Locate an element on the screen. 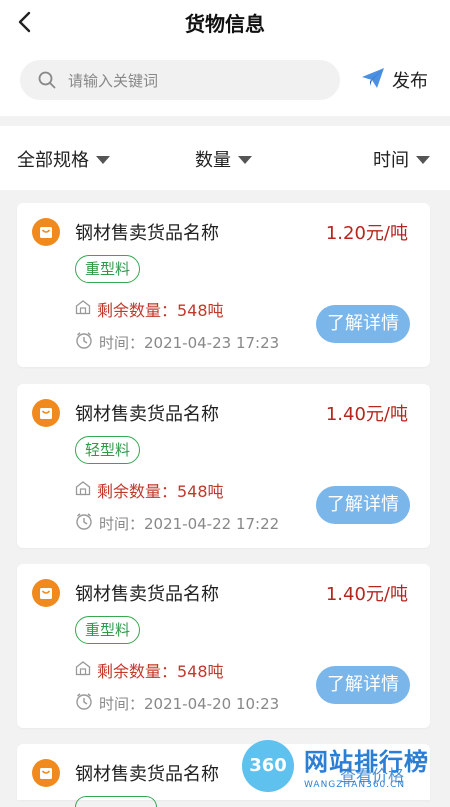 Image resolution: width=450 pixels, height=807 pixels. goods-tag-partial is located at coordinates (116, 801).